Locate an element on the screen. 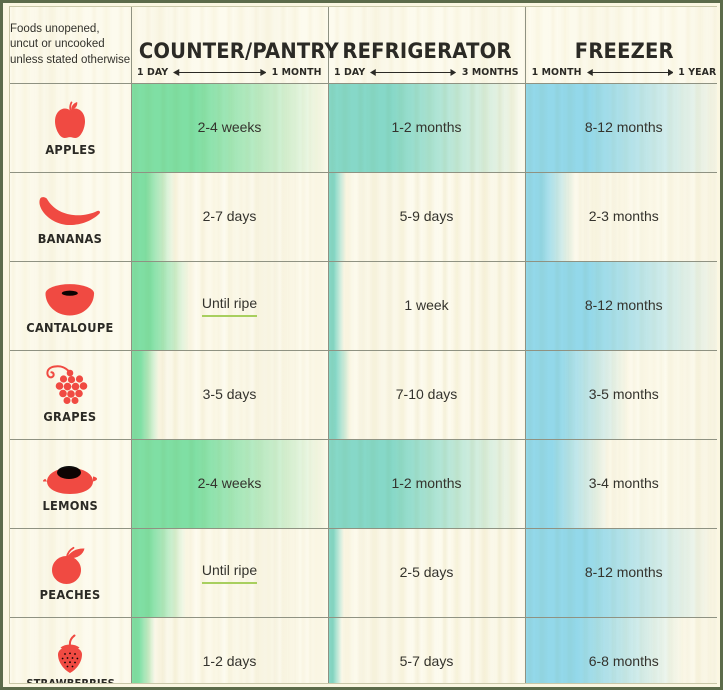 This screenshot has height=690, width=723. cell-value: 1 week is located at coordinates (426, 305).